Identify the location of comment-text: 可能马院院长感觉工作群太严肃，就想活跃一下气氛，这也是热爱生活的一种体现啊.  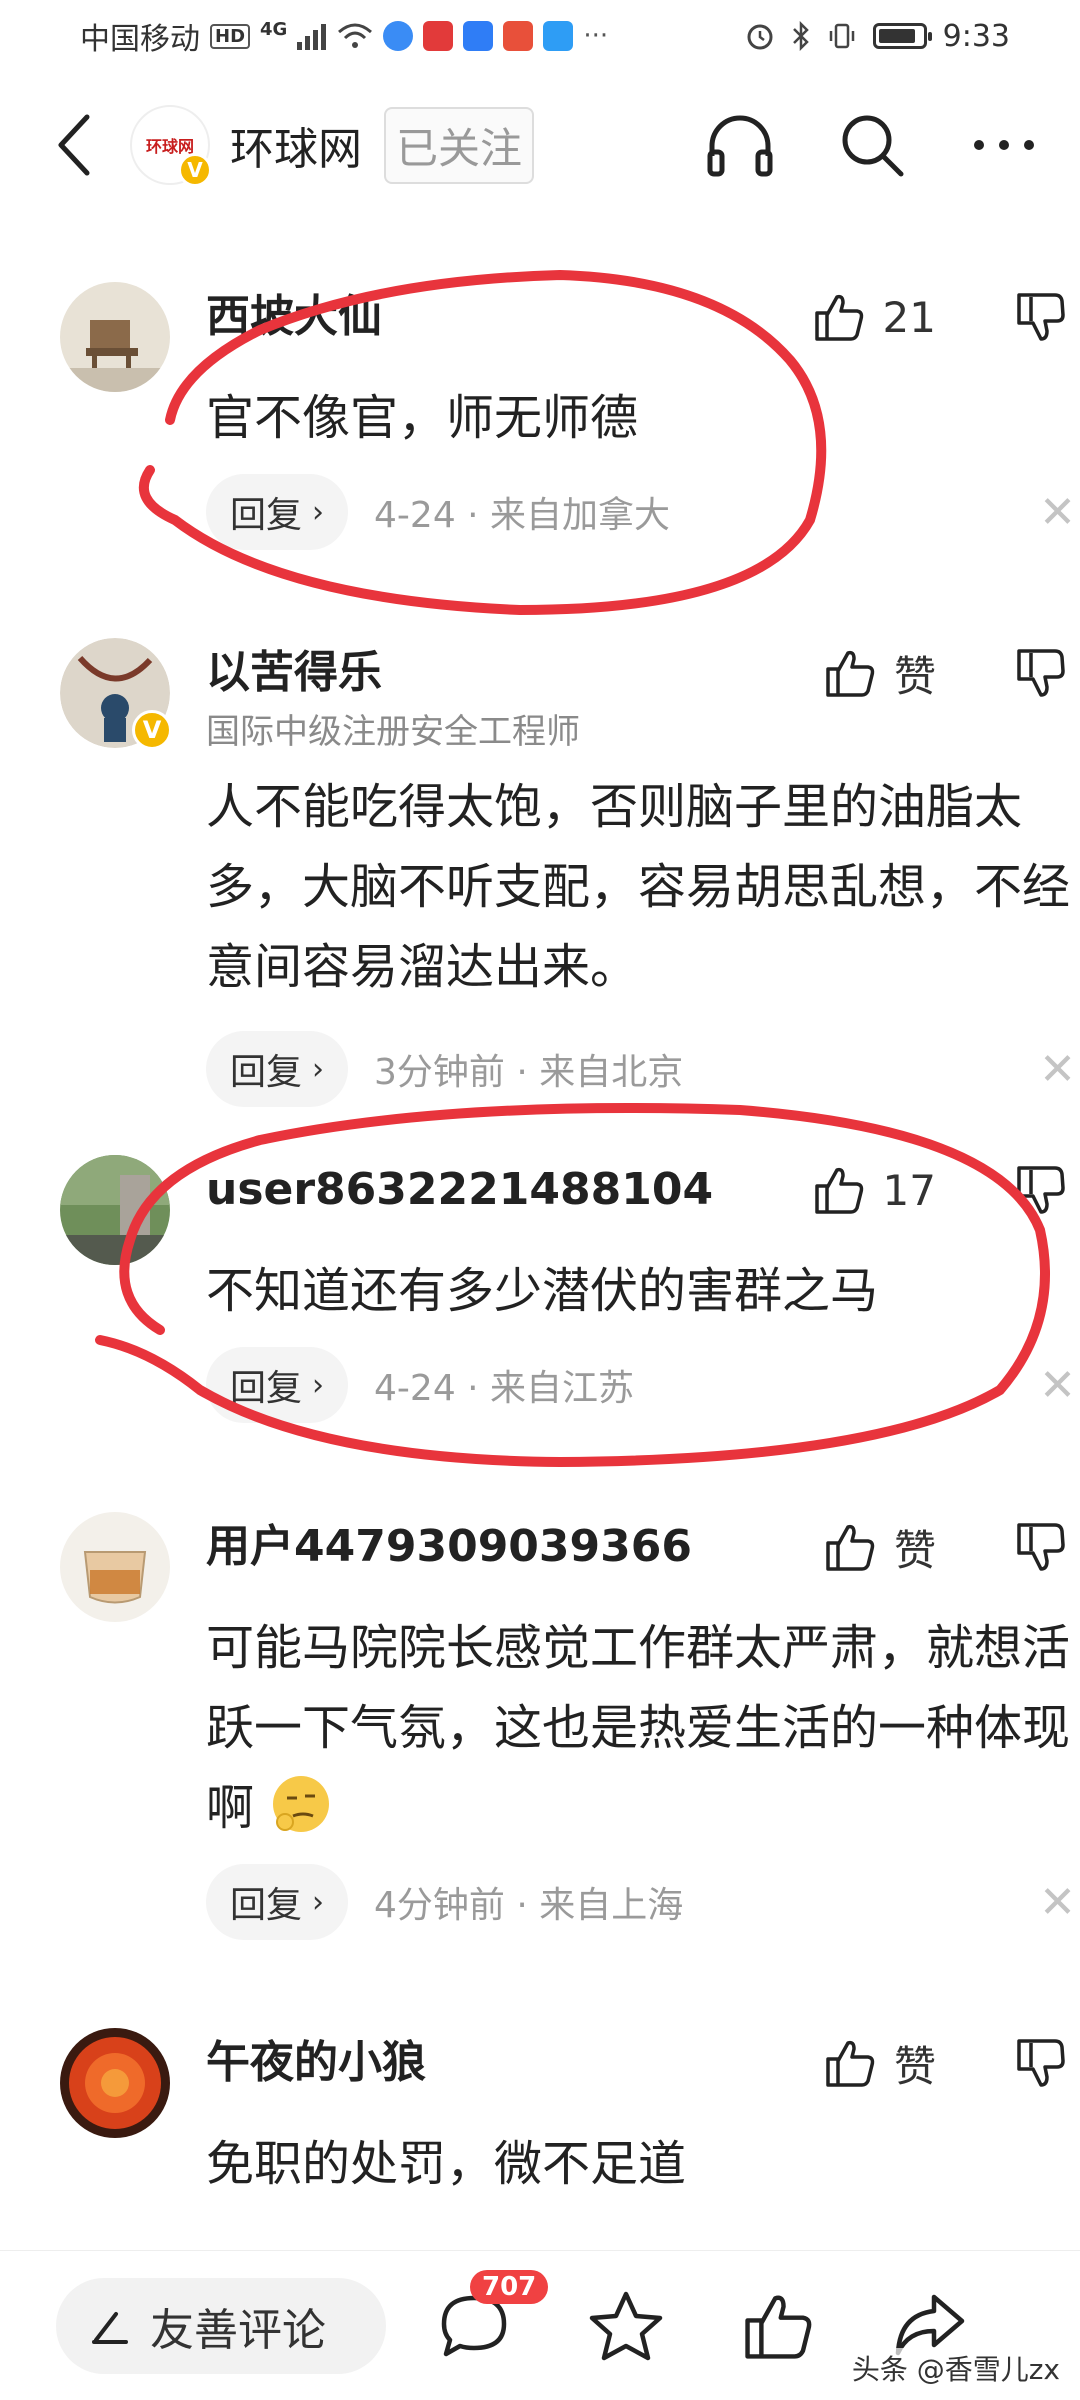
(638, 1728).